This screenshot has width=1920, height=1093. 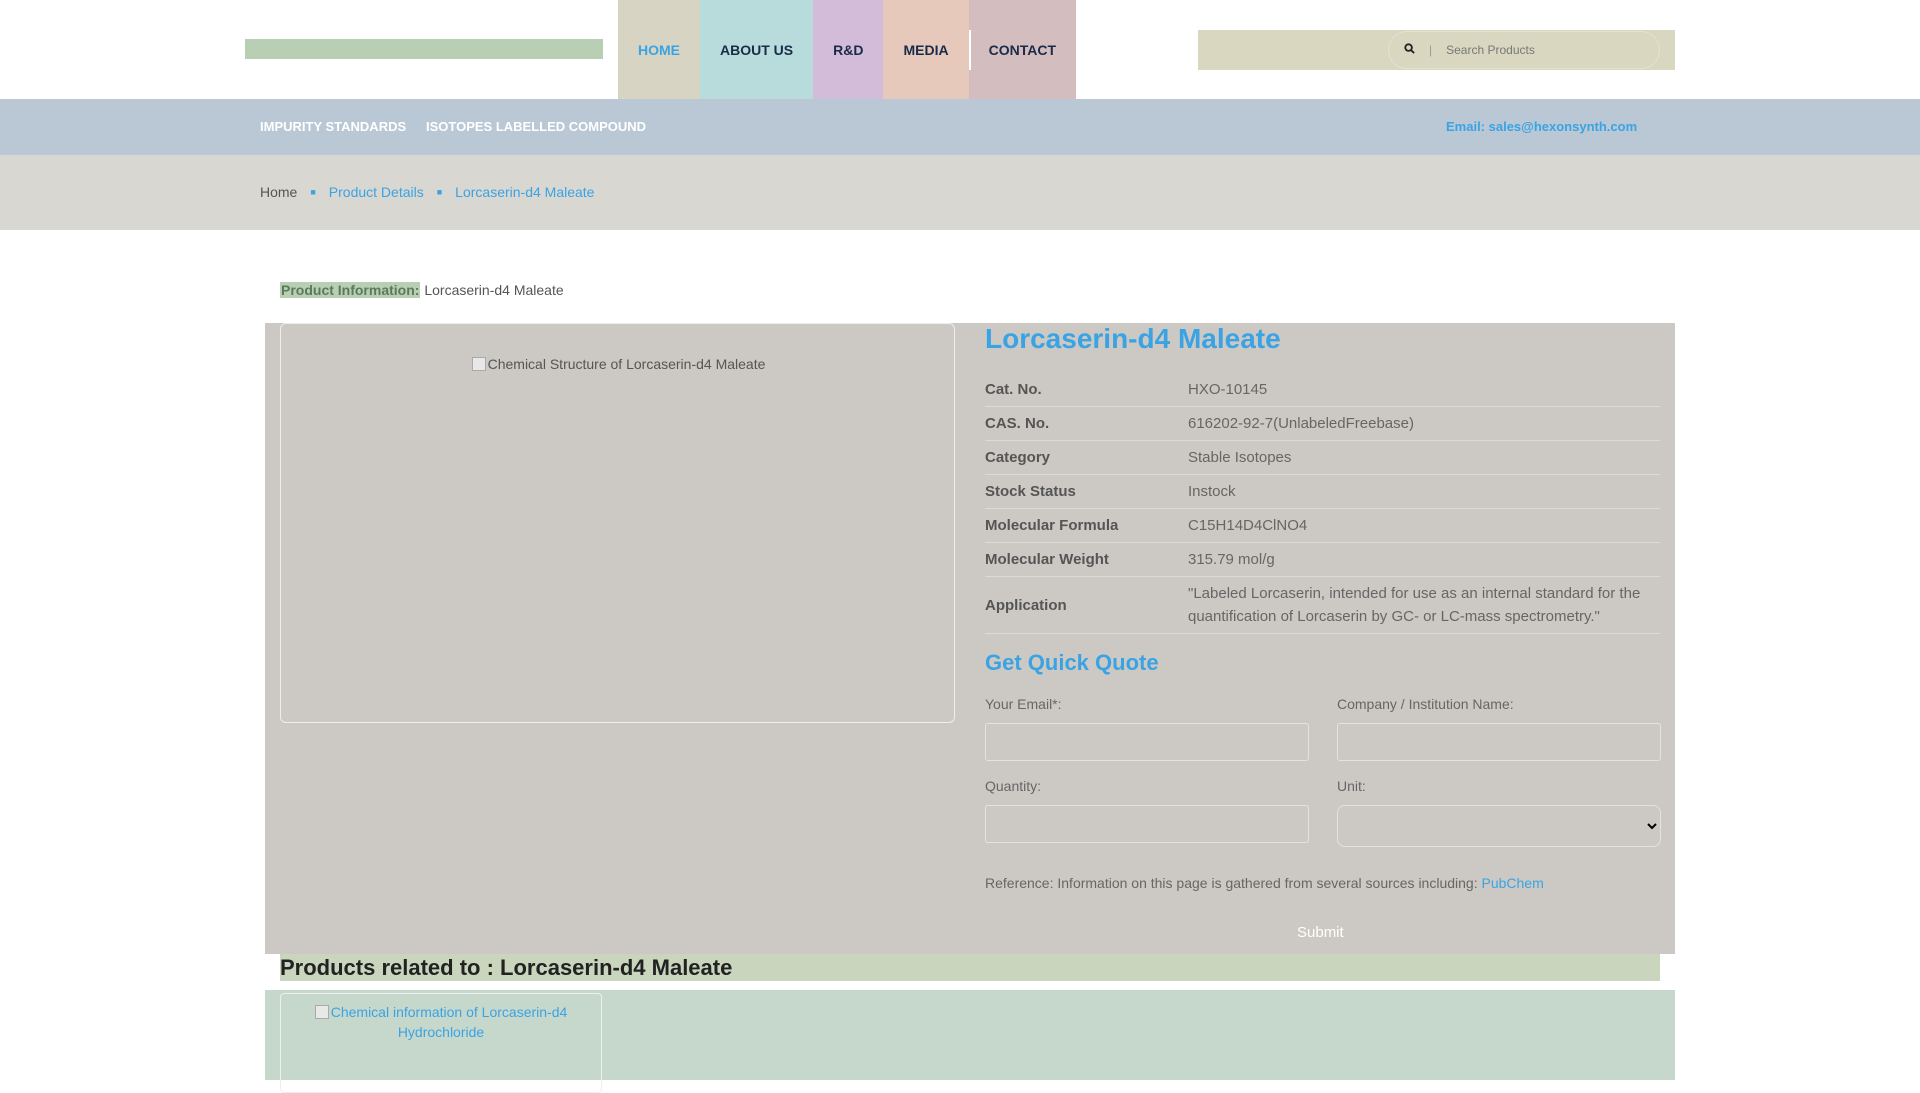 I want to click on company-group: Company / Institution Name:, so click(x=1499, y=728).